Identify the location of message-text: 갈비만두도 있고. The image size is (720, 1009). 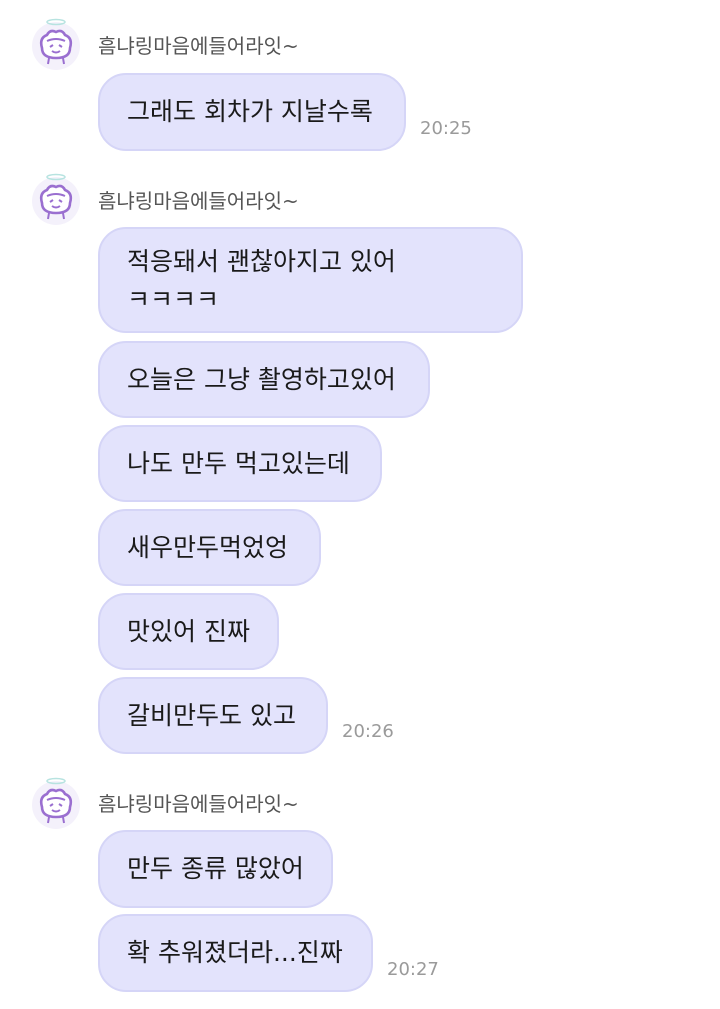
(211, 715).